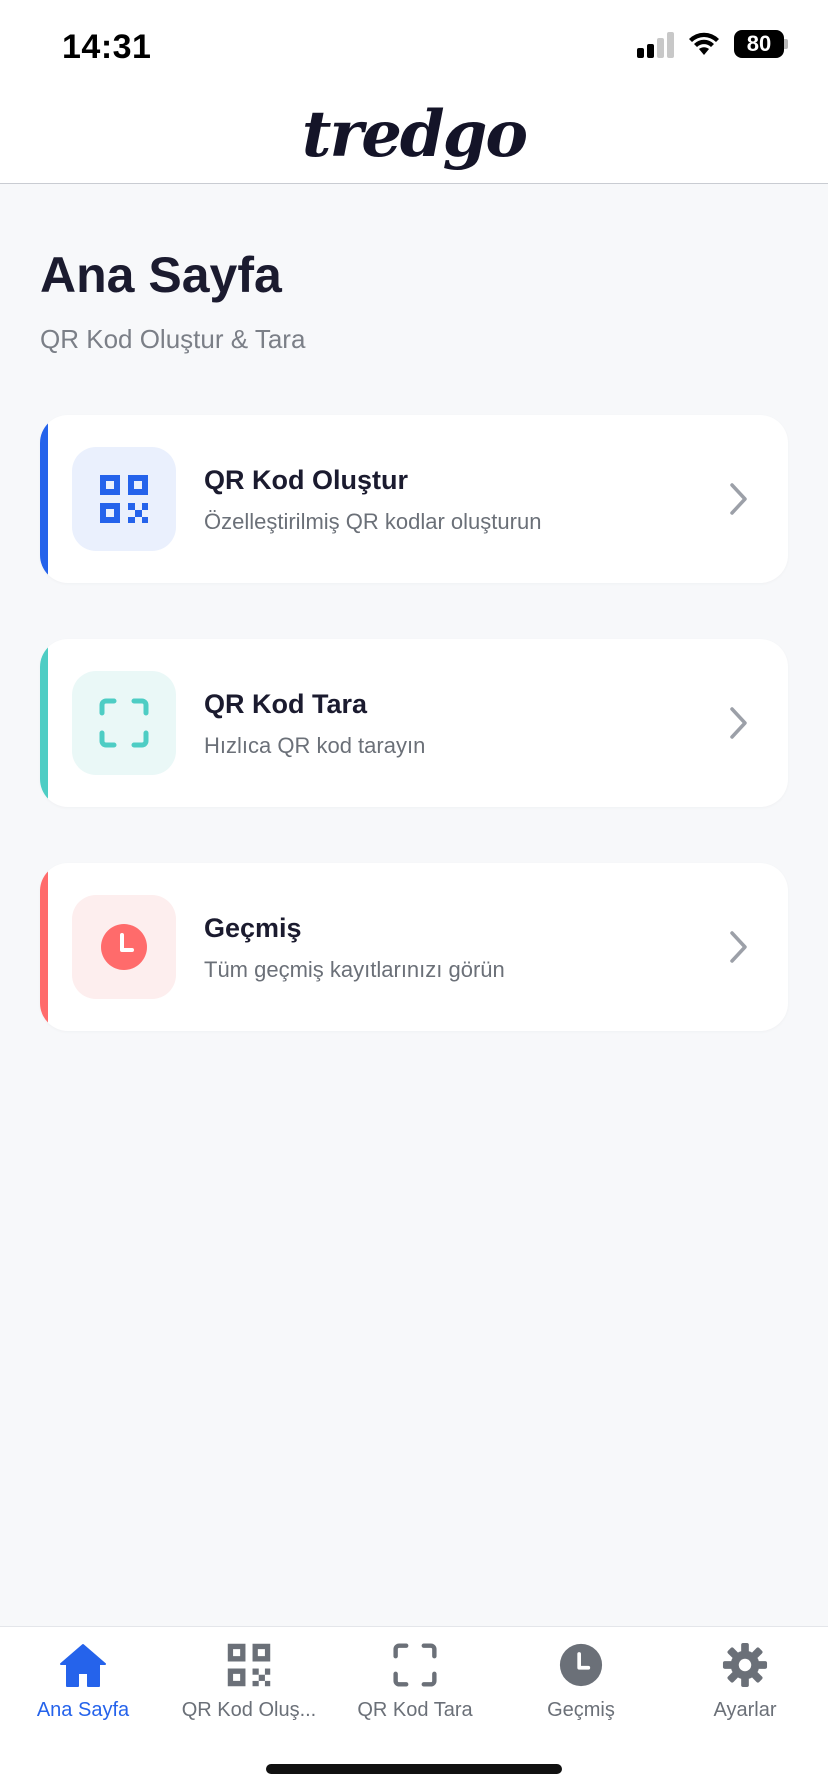 Image resolution: width=828 pixels, height=1792 pixels. What do you see at coordinates (655, 44) in the screenshot?
I see `cellular-signal-icon` at bounding box center [655, 44].